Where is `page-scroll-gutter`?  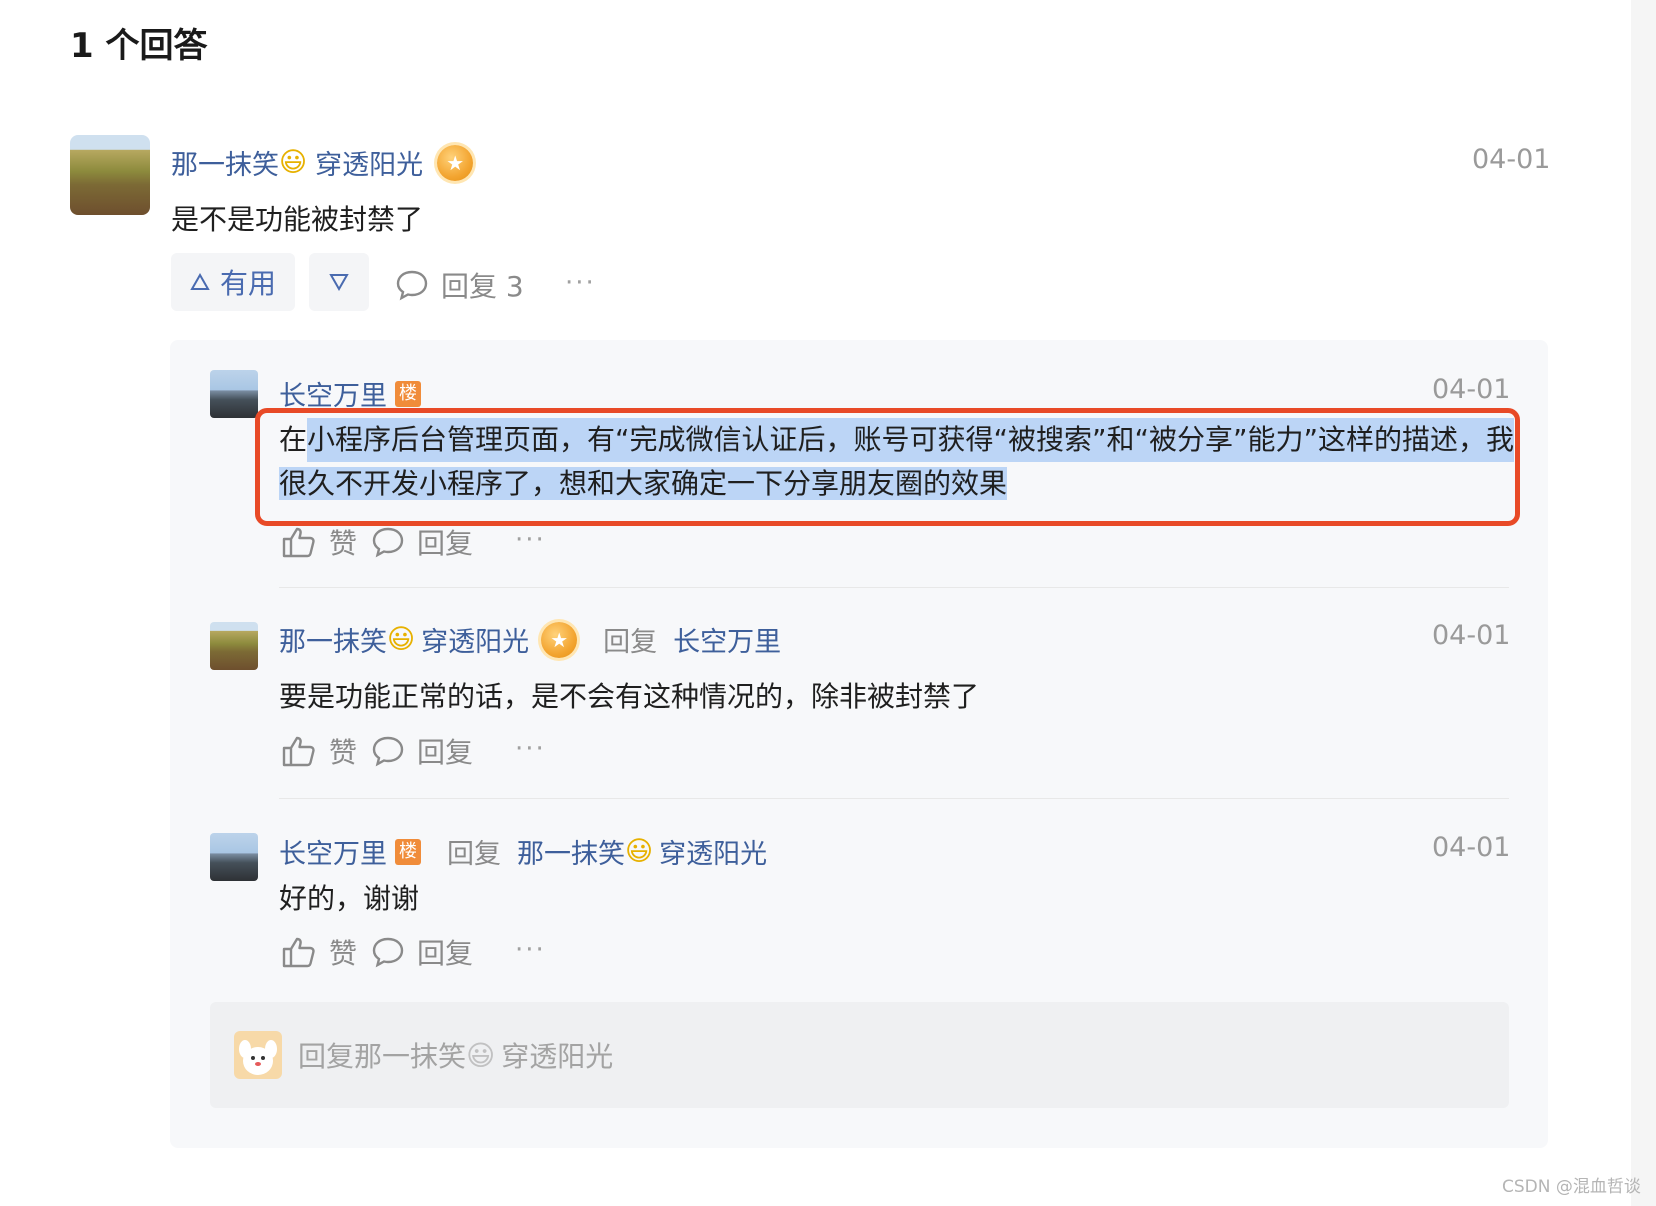 page-scroll-gutter is located at coordinates (1643, 603).